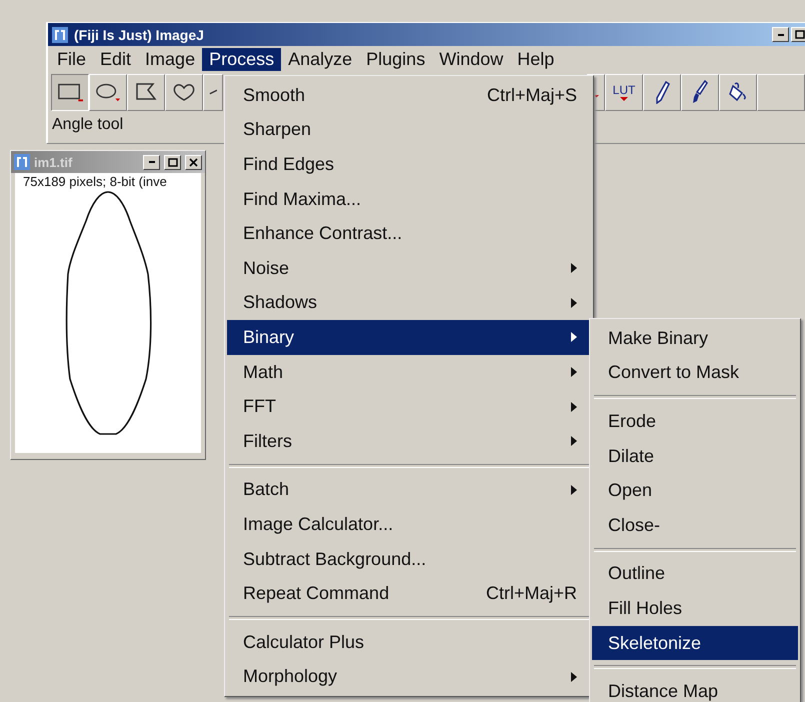  I want to click on menu-bar-item: Window, so click(471, 59).